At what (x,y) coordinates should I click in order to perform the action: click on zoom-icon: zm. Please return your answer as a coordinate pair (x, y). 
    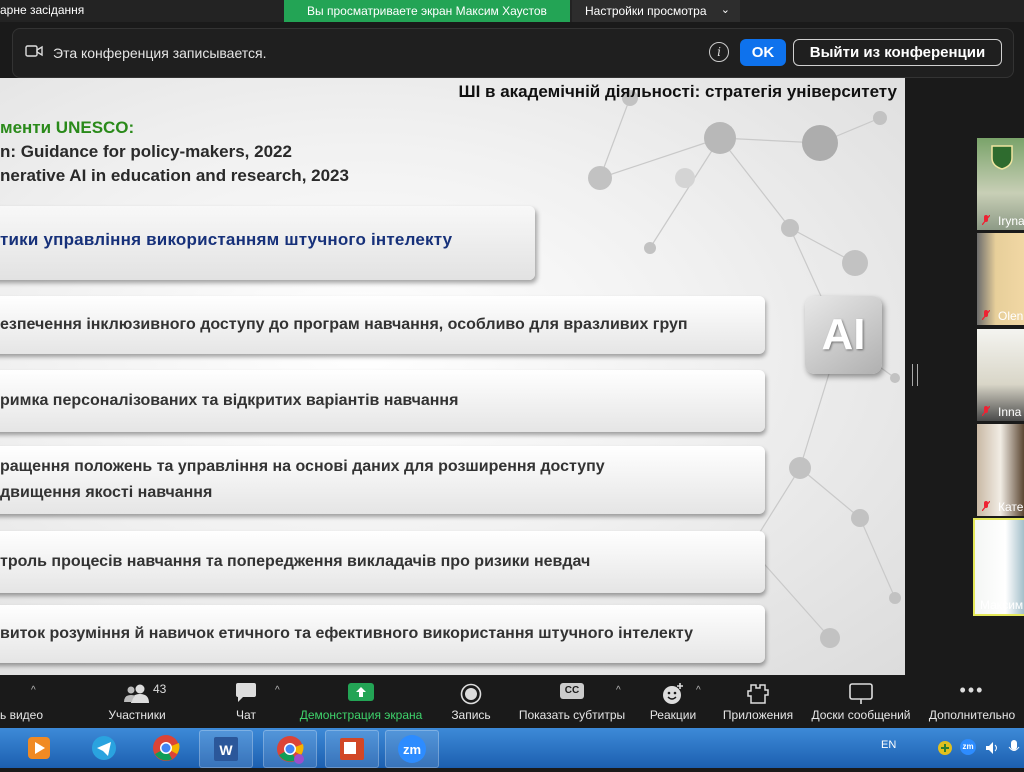
    Looking at the image, I should click on (412, 749).